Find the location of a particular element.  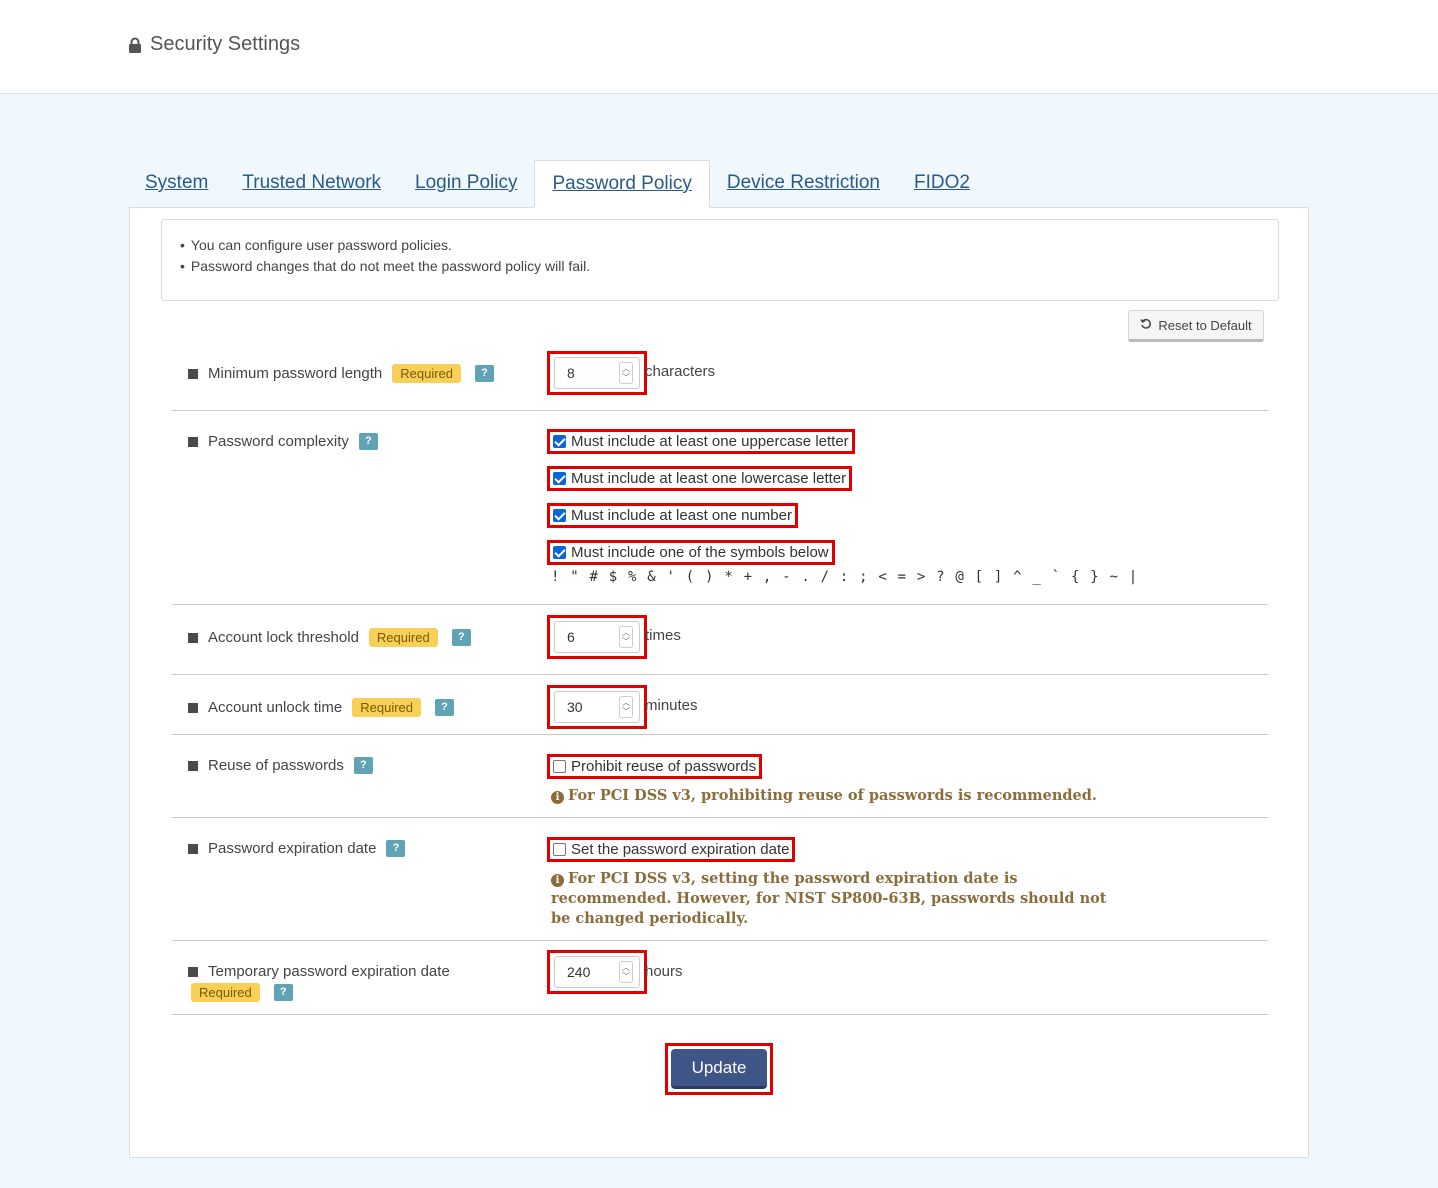

info-text: be changed periodically. is located at coordinates (650, 918).